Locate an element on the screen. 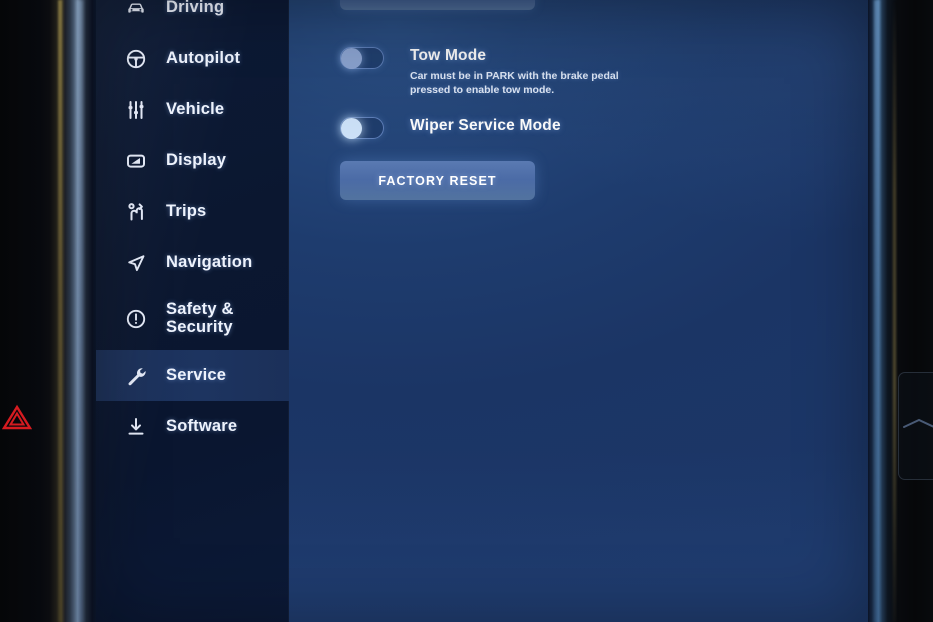  factory-reset-button: FACTORY RESET is located at coordinates (437, 180).